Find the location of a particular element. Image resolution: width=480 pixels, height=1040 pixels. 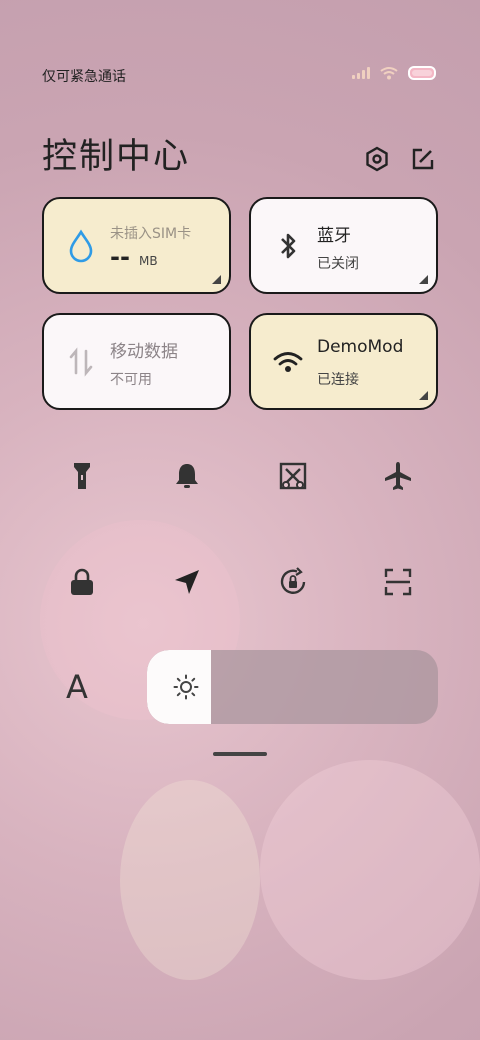

settings-icon is located at coordinates (377, 159).